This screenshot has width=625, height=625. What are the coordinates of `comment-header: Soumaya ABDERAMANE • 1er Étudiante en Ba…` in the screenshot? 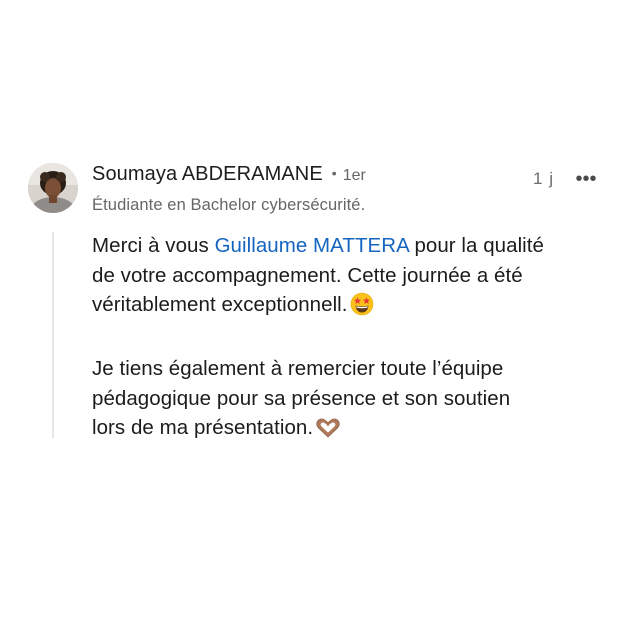 It's located at (348, 194).